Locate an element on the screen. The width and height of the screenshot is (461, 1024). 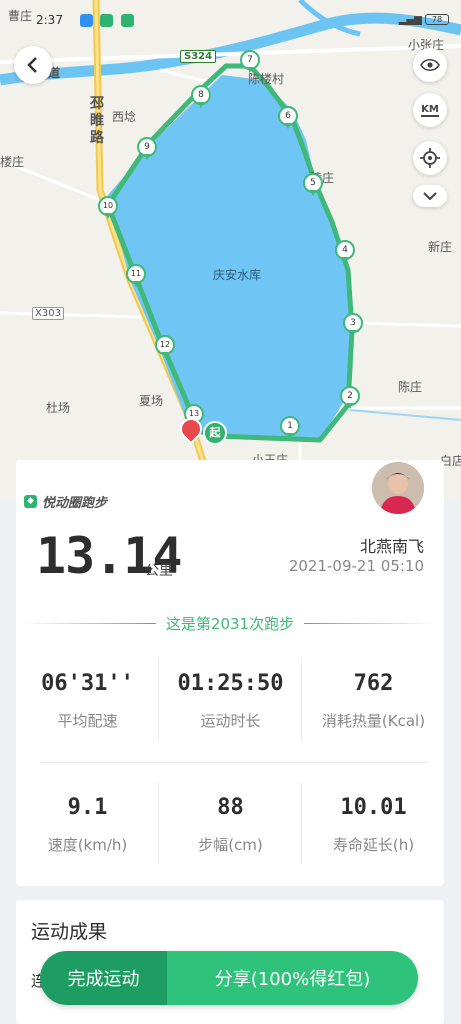
back-arrow-icon is located at coordinates (32, 65).